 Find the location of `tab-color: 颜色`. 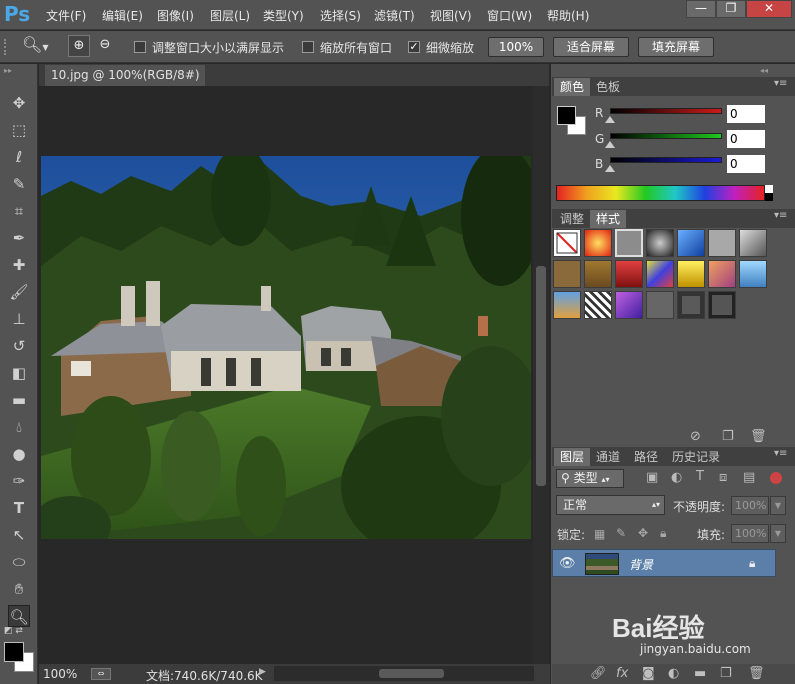

tab-color: 颜色 is located at coordinates (572, 87).